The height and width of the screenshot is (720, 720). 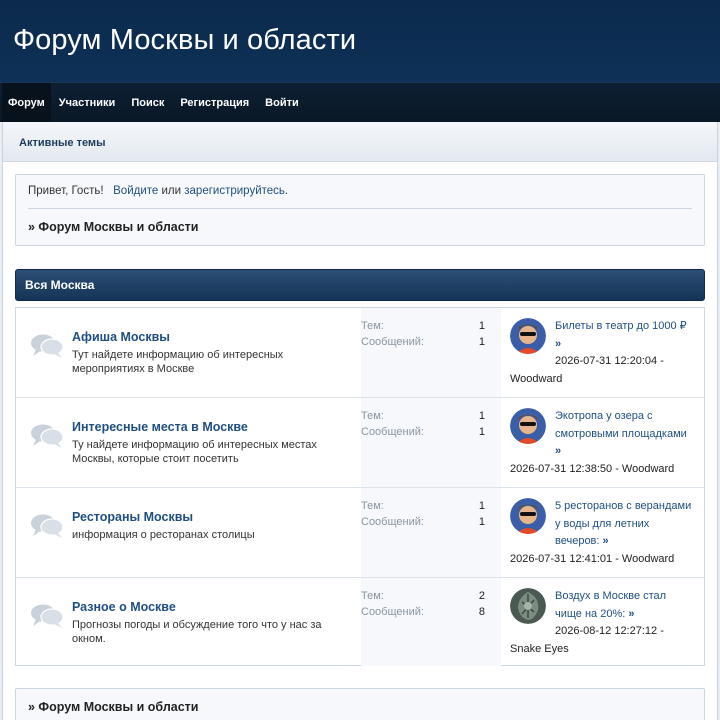 I want to click on footer-breadcrumb: » Форум Москвы и области, so click(x=113, y=707).